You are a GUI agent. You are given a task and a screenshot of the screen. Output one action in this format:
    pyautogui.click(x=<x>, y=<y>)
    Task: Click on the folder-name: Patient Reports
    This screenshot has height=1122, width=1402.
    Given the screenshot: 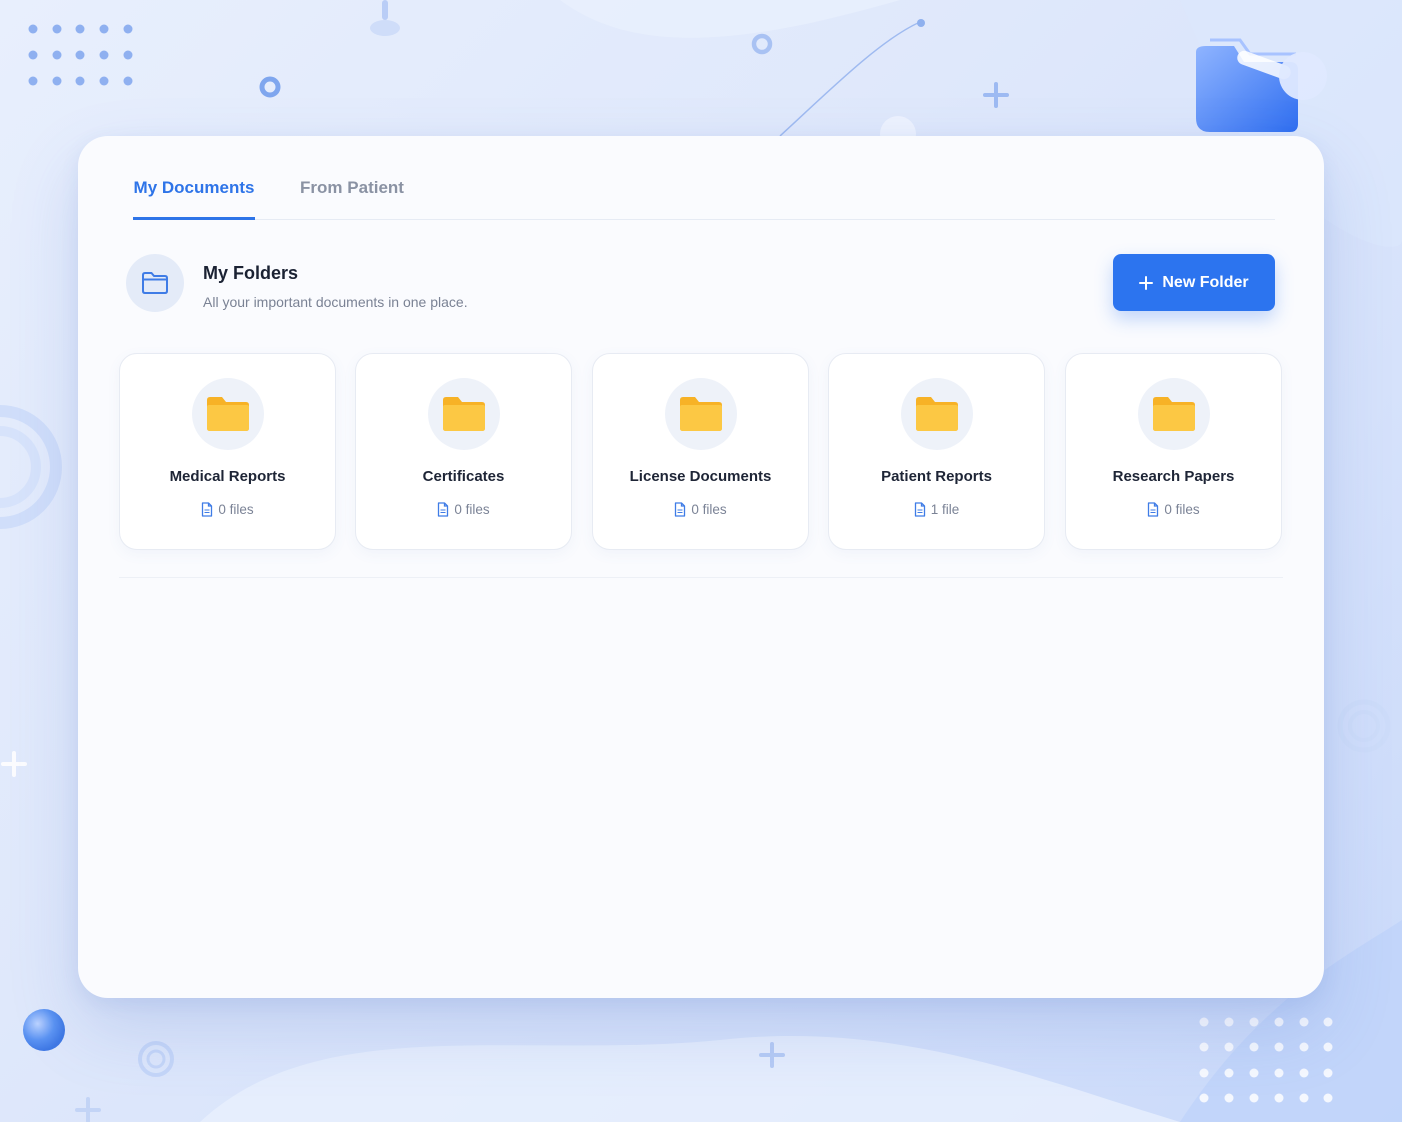 What is the action you would take?
    pyautogui.click(x=936, y=476)
    